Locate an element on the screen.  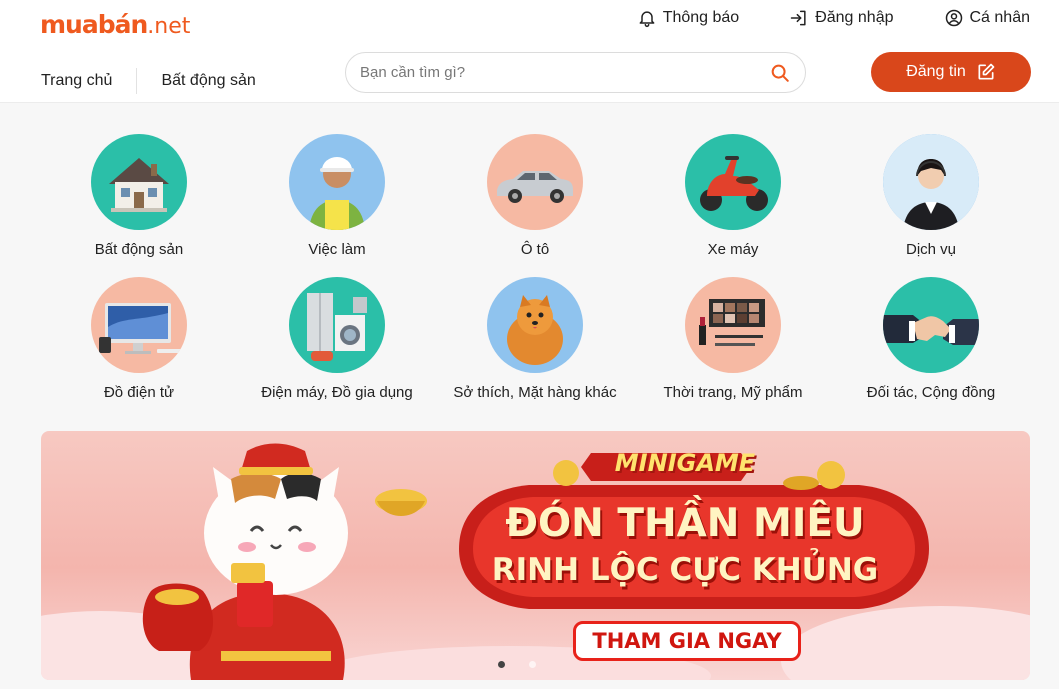
notifications-label: Thông báo is located at coordinates (701, 17).